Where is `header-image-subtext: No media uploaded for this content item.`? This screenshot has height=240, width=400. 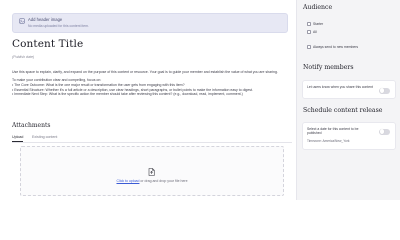
header-image-subtext: No media uploaded for this content item. is located at coordinates (58, 25).